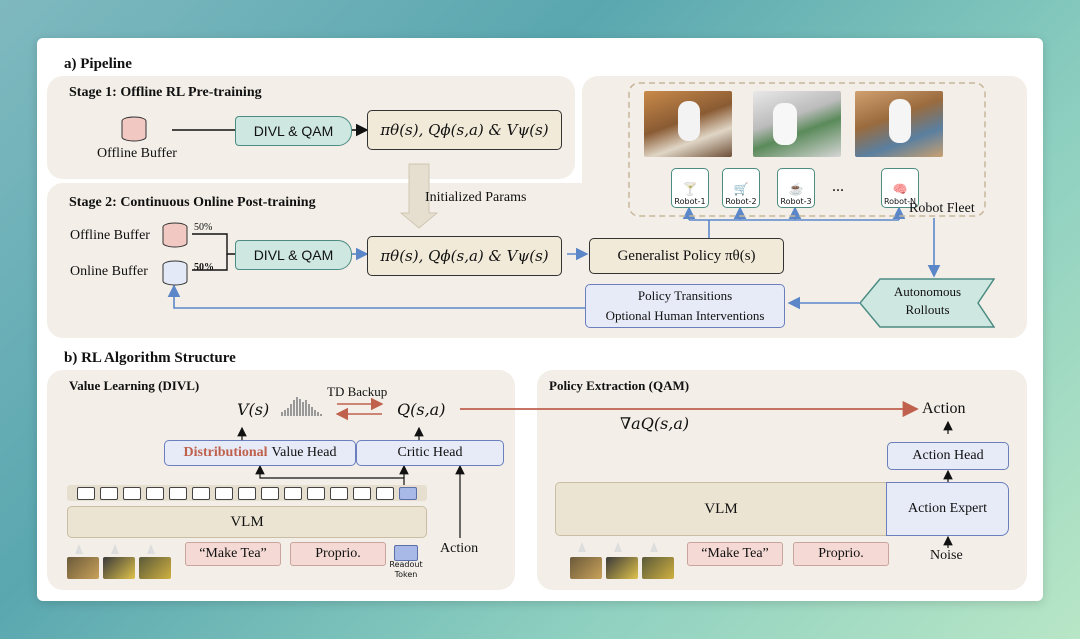 The width and height of the screenshot is (1080, 639). I want to click on grad-q: ∇aQ(s,a), so click(655, 423).